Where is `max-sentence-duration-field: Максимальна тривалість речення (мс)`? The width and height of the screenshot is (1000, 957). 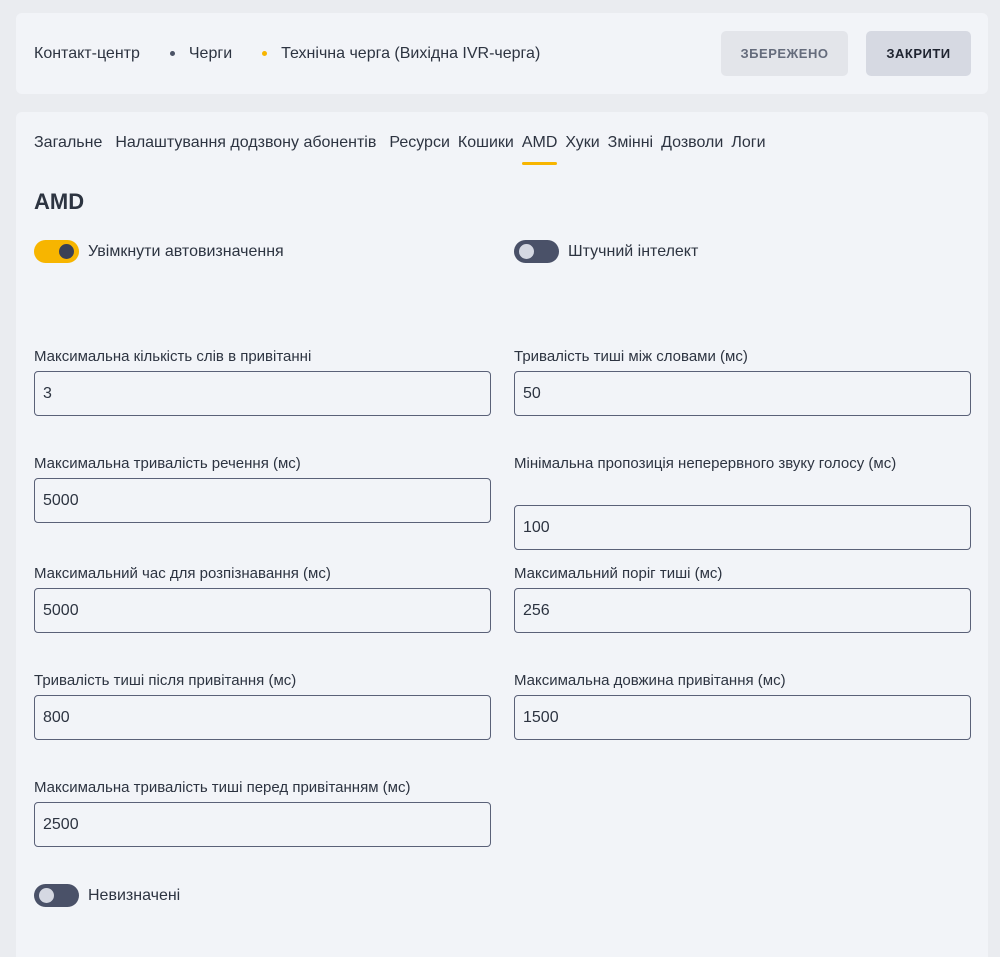
max-sentence-duration-field: Максимальна тривалість речення (мс) is located at coordinates (262, 486).